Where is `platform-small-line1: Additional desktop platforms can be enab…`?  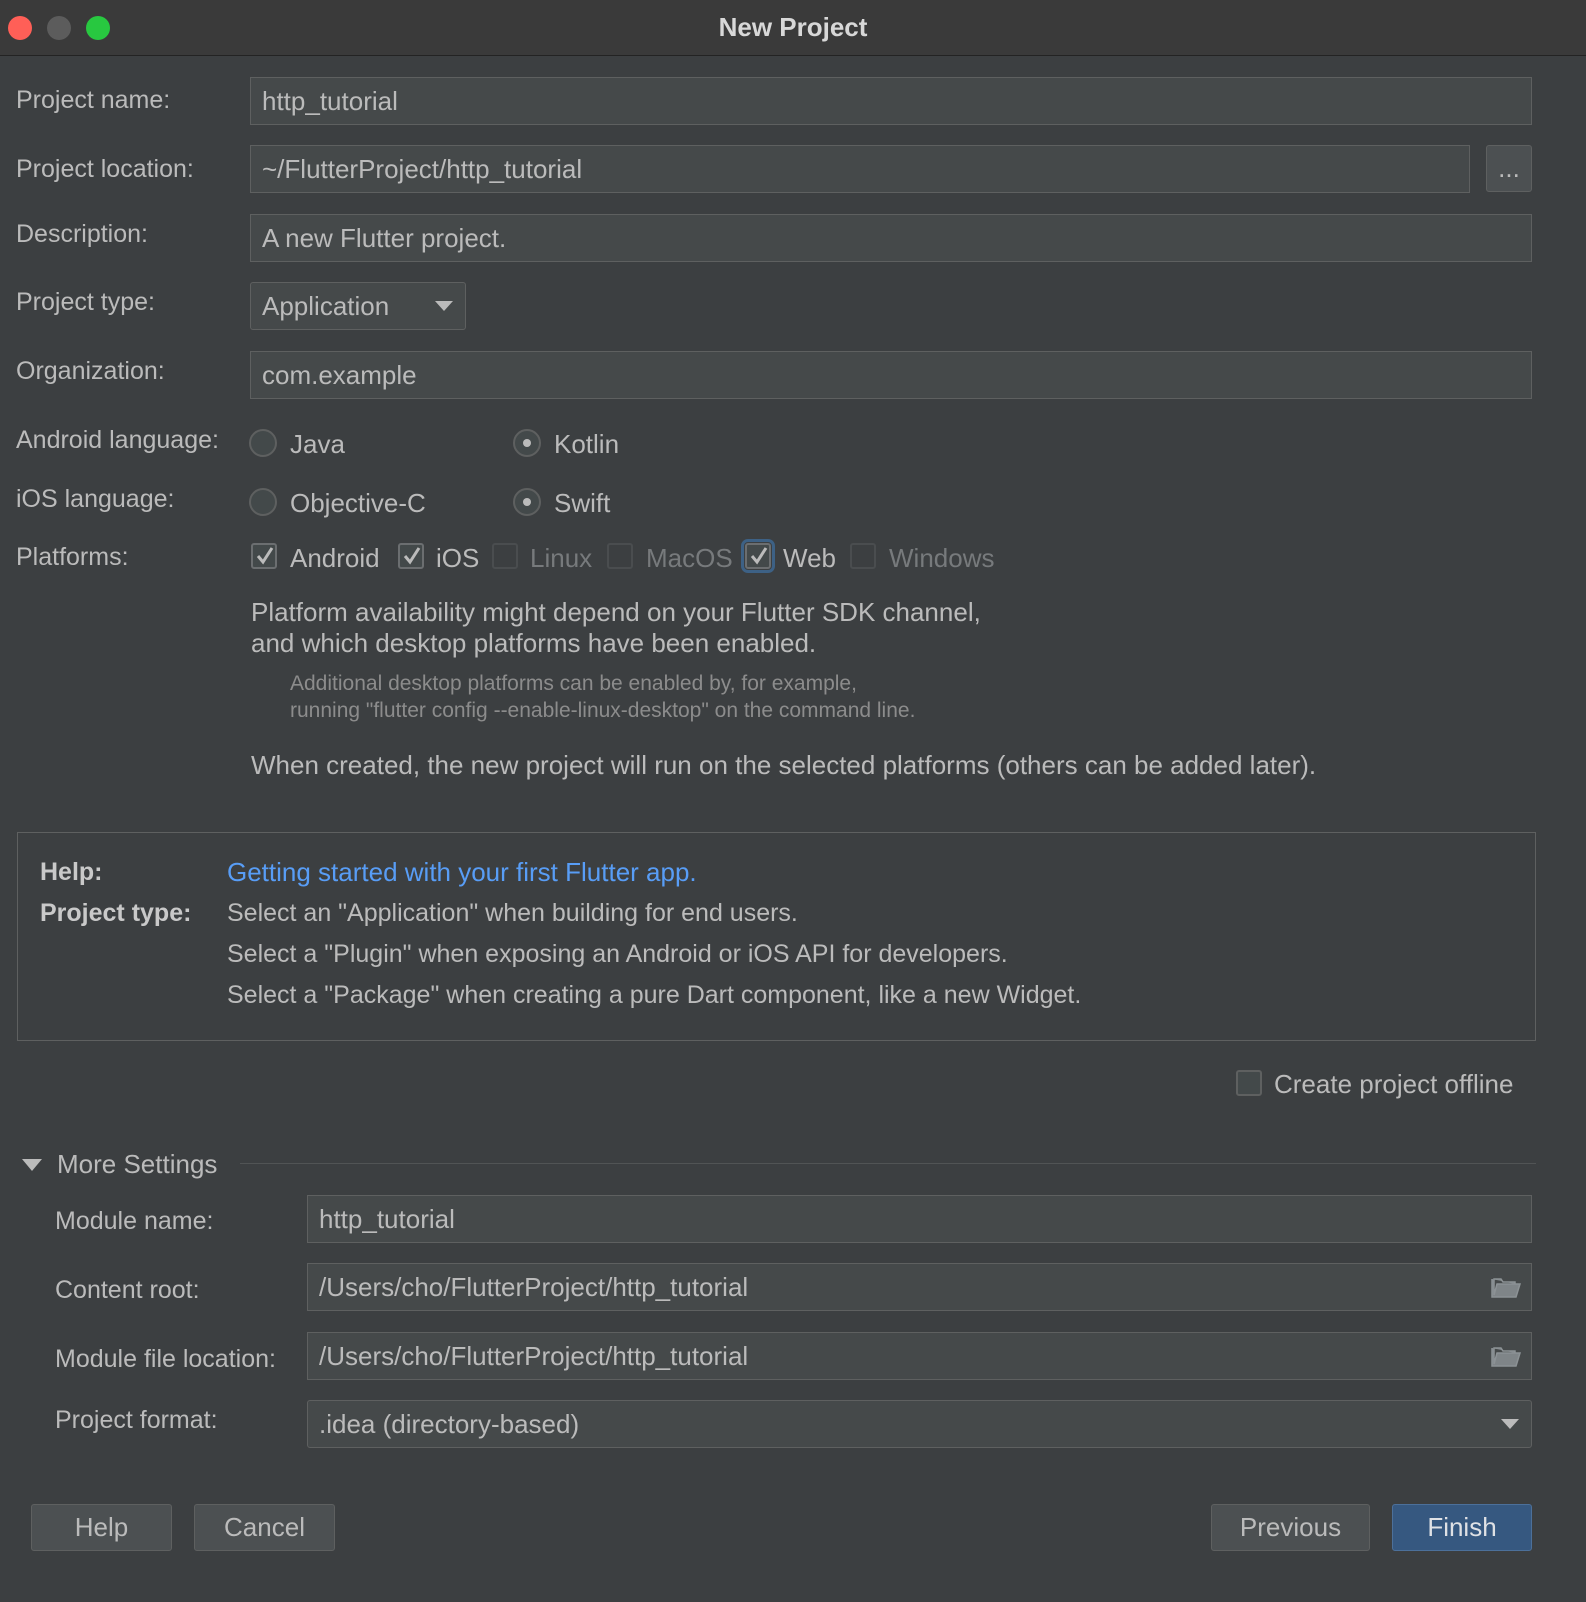
platform-small-line1: Additional desktop platforms can be enab… is located at coordinates (573, 683).